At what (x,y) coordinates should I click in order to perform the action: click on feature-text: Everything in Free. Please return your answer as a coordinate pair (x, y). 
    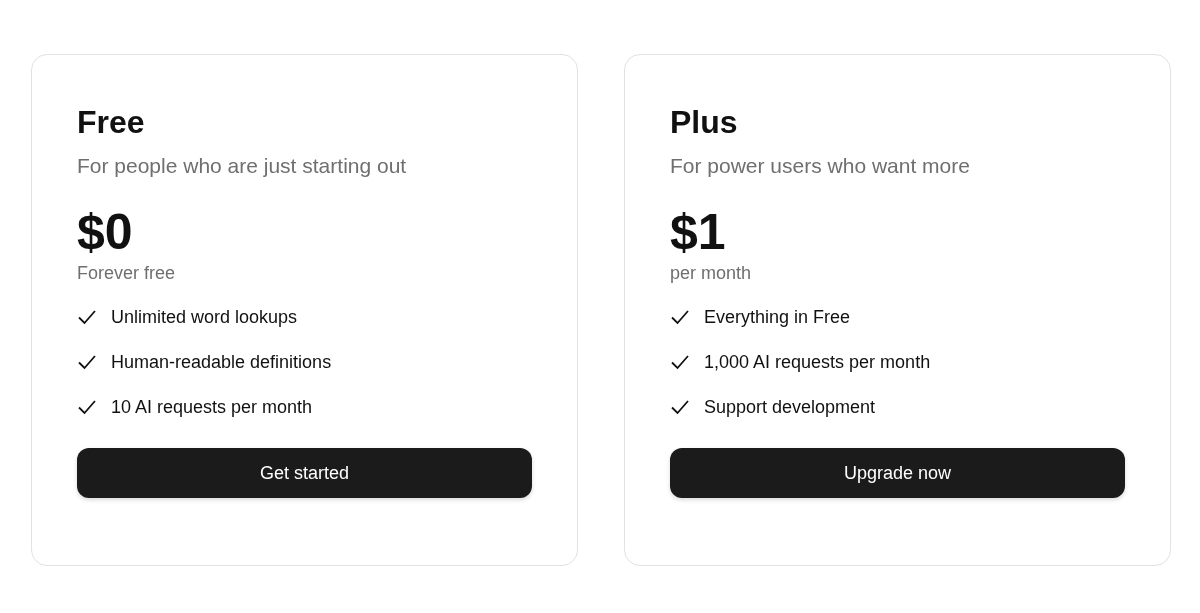
    Looking at the image, I should click on (777, 317).